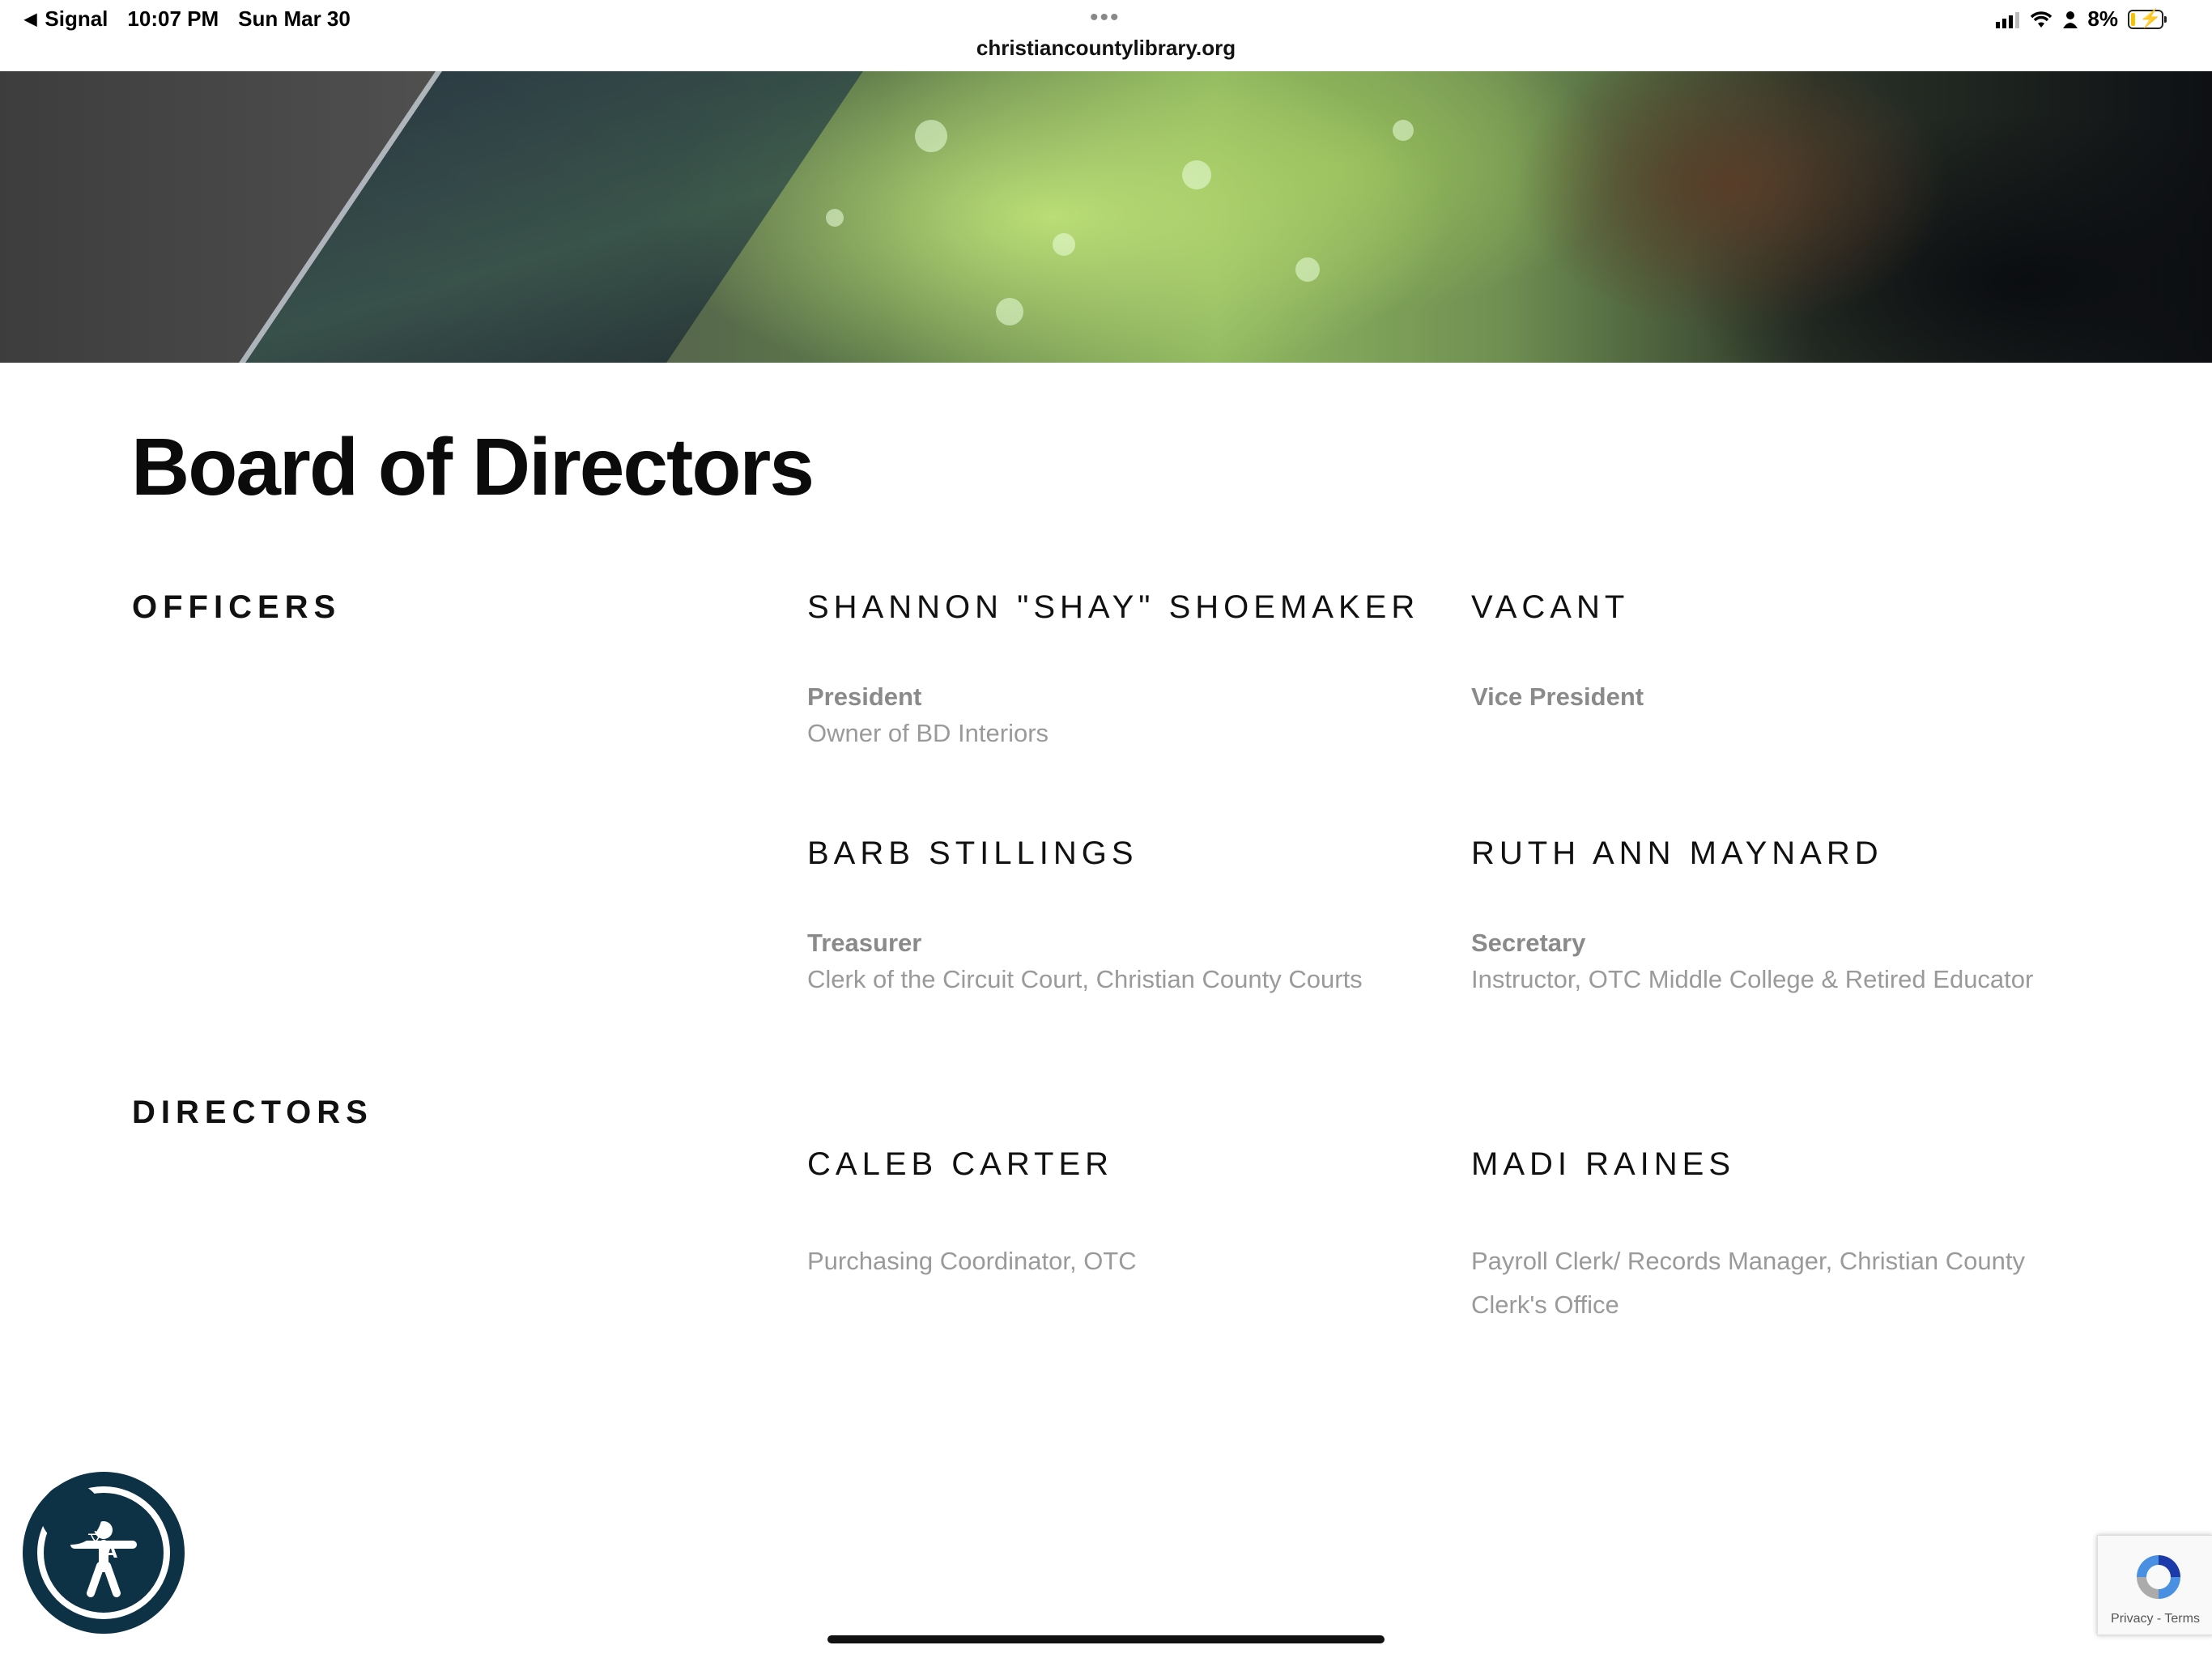  What do you see at coordinates (1604, 1164) in the screenshot?
I see `member-name: MADI RAINES` at bounding box center [1604, 1164].